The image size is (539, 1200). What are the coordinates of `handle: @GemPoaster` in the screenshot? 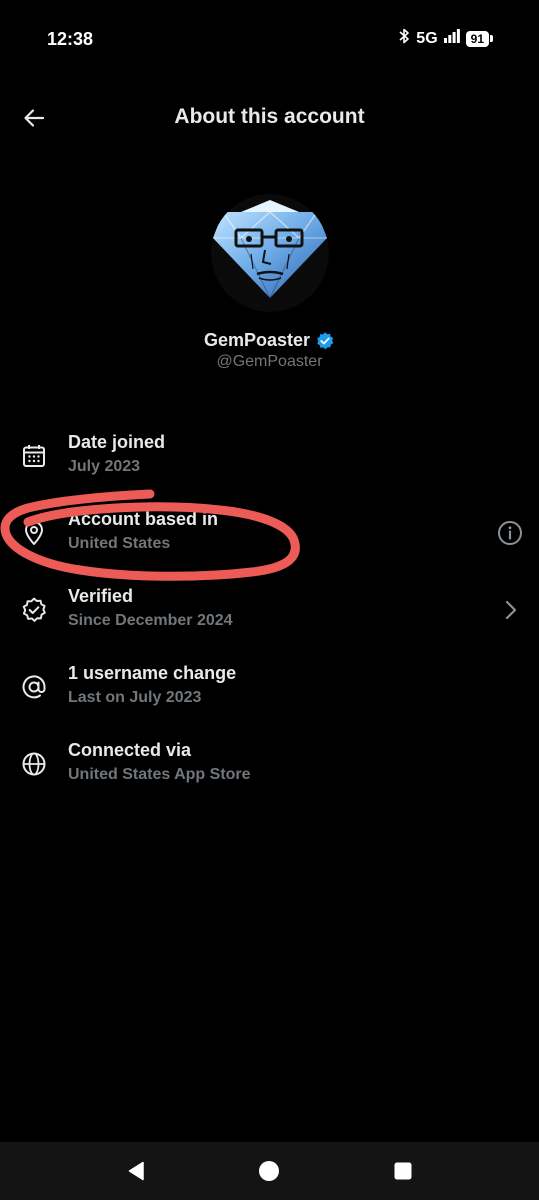 It's located at (269, 361).